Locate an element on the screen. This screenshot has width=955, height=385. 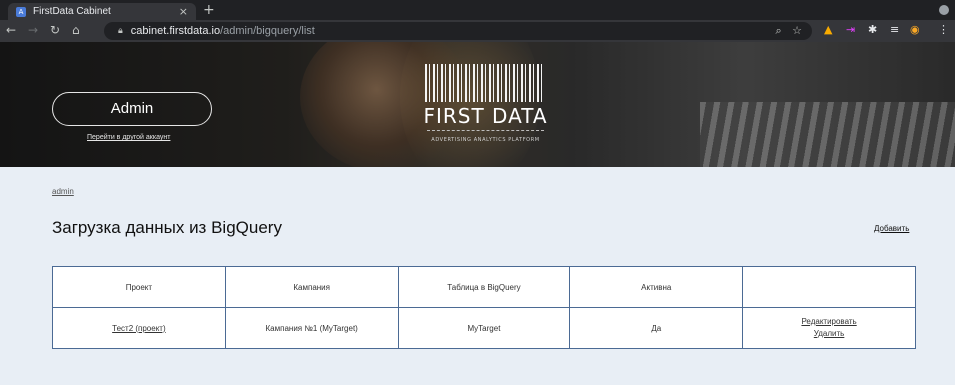
reading-list-icon: ≡ is located at coordinates (894, 29).